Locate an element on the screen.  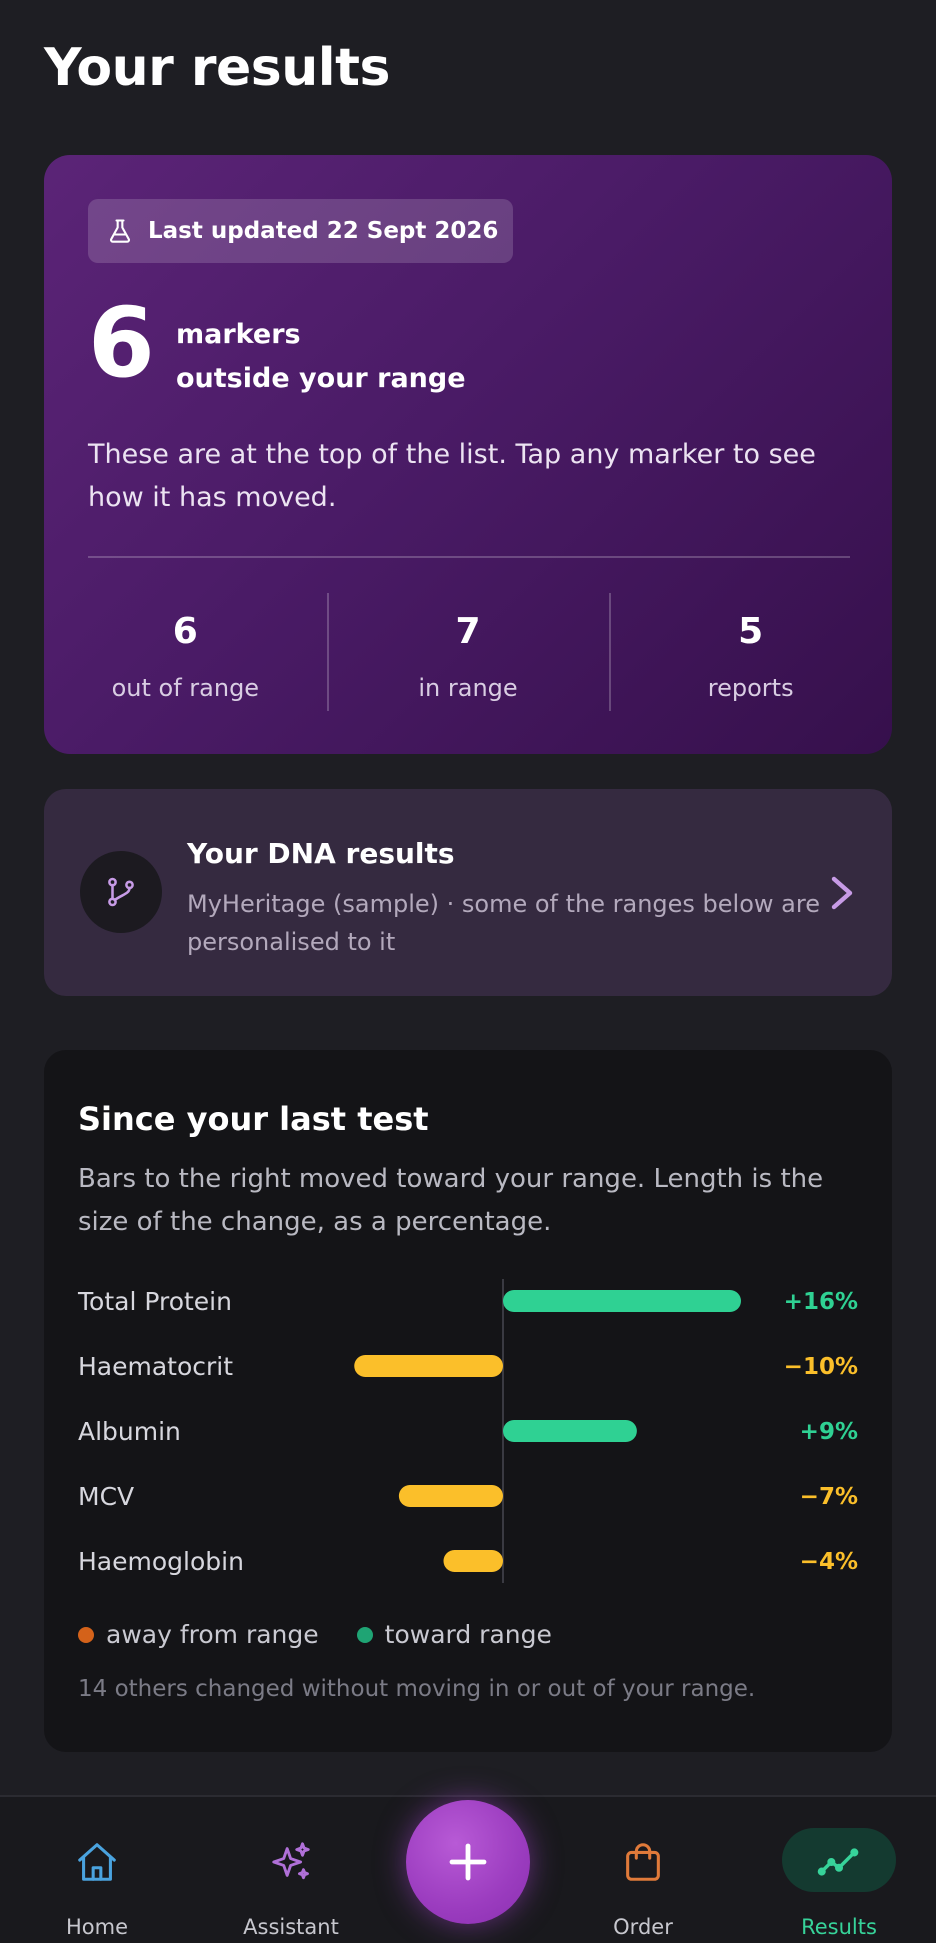
legend-toward-label: toward range is located at coordinates (468, 1634).